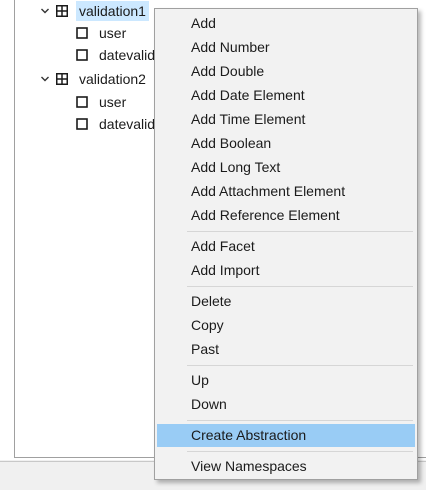  I want to click on menu-item-add-boolean: Add Boolean, so click(286, 143).